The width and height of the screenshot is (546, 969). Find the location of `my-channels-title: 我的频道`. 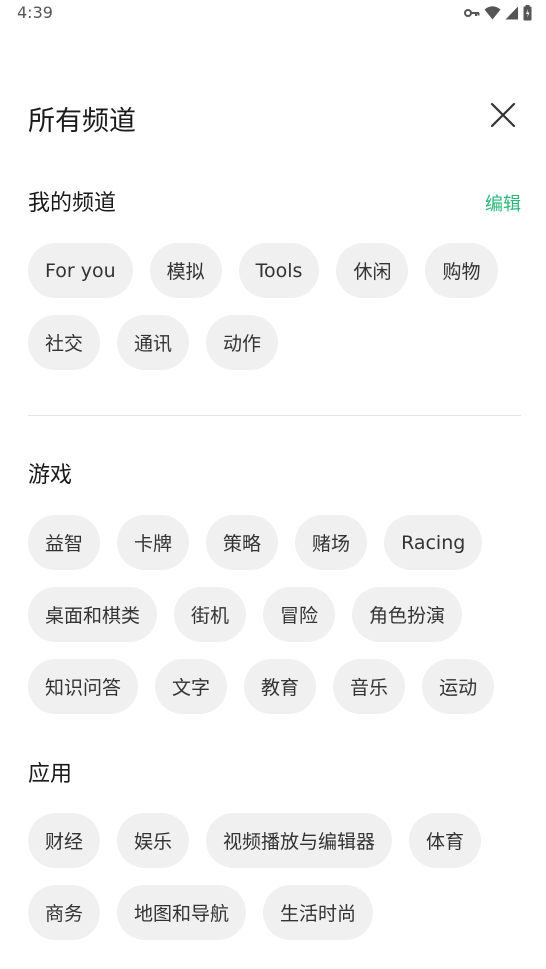

my-channels-title: 我的频道 is located at coordinates (72, 203).